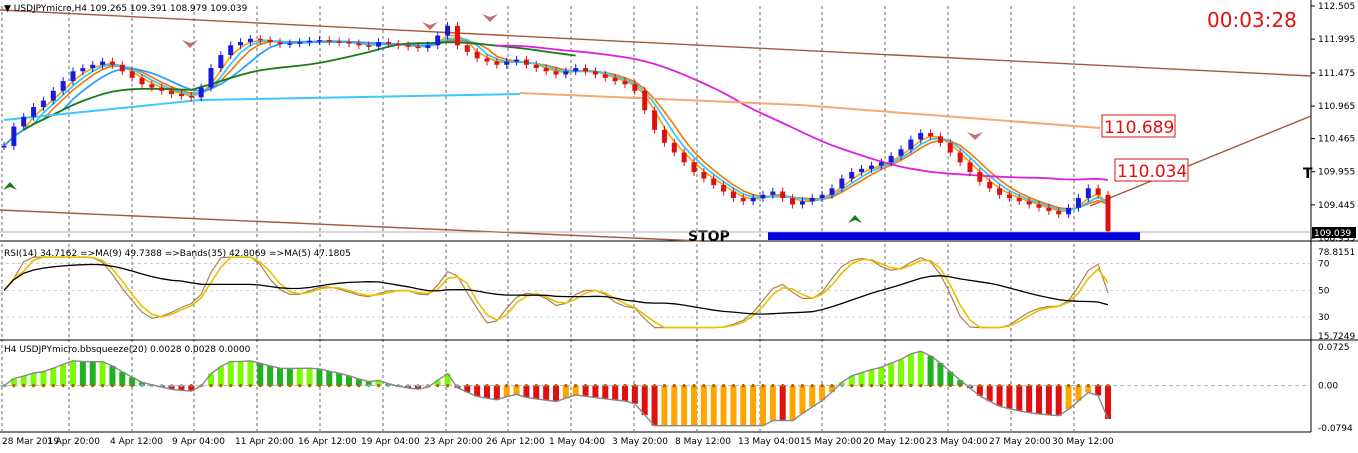 The height and width of the screenshot is (453, 1358). I want to click on time-label: 23 May 04:00, so click(957, 442).